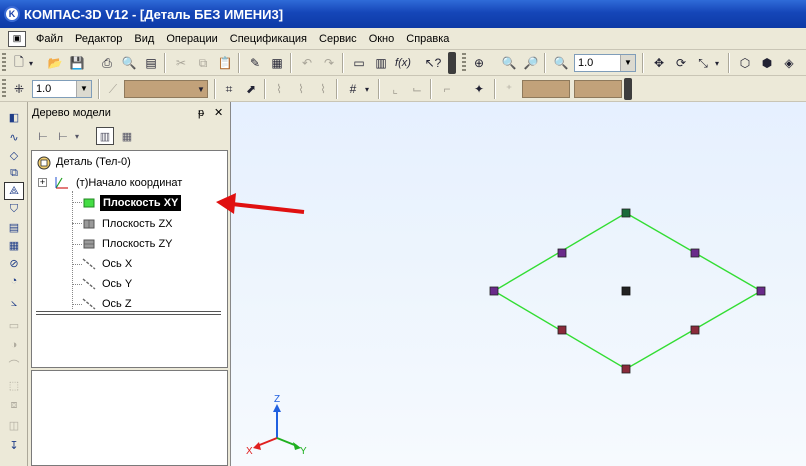  Describe the element at coordinates (479, 89) in the screenshot. I see `coordinates-icon: ✦` at that location.